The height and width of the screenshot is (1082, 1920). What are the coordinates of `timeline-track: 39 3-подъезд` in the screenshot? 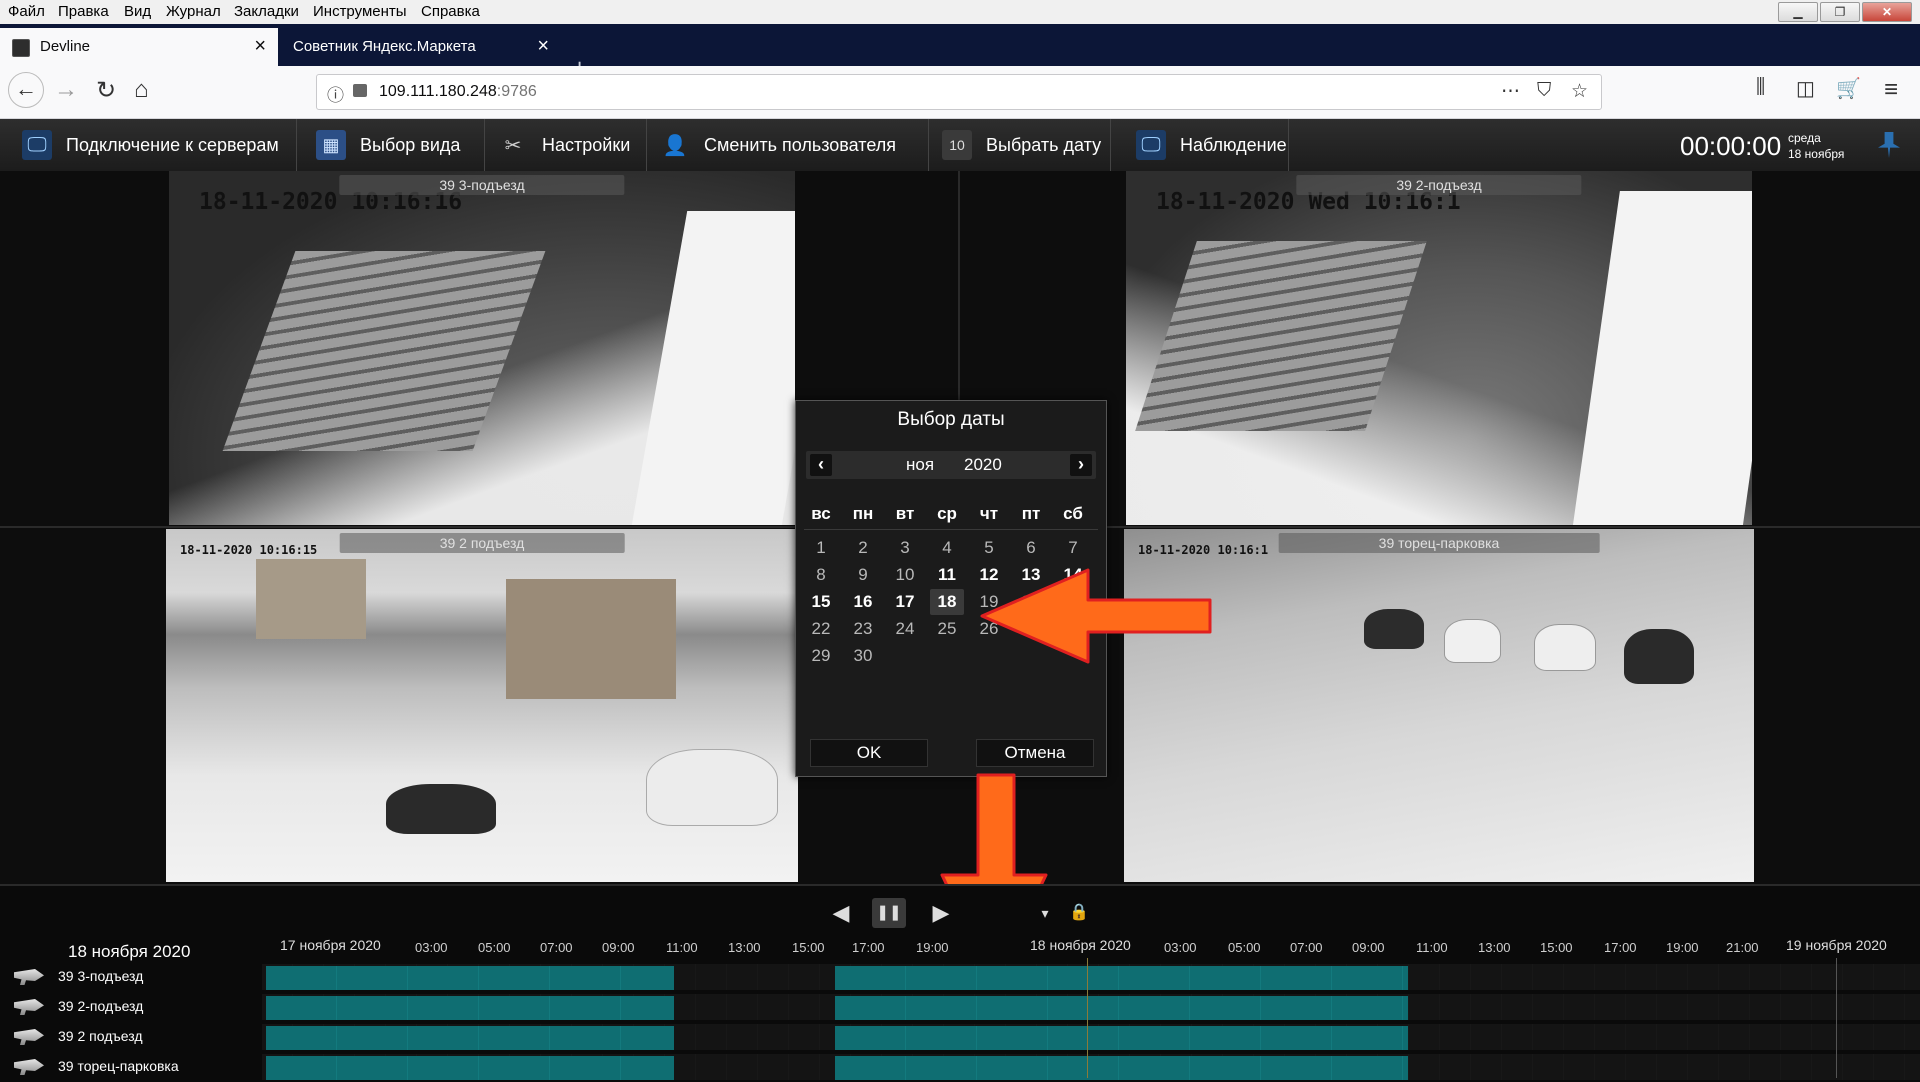 It's located at (960, 977).